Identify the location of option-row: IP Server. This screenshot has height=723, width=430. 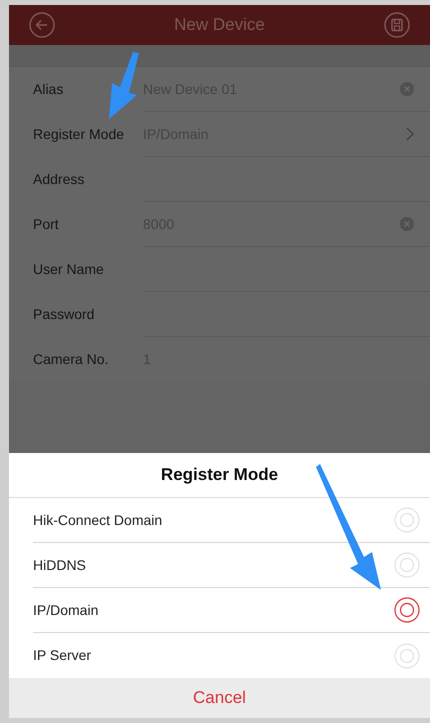
(231, 655).